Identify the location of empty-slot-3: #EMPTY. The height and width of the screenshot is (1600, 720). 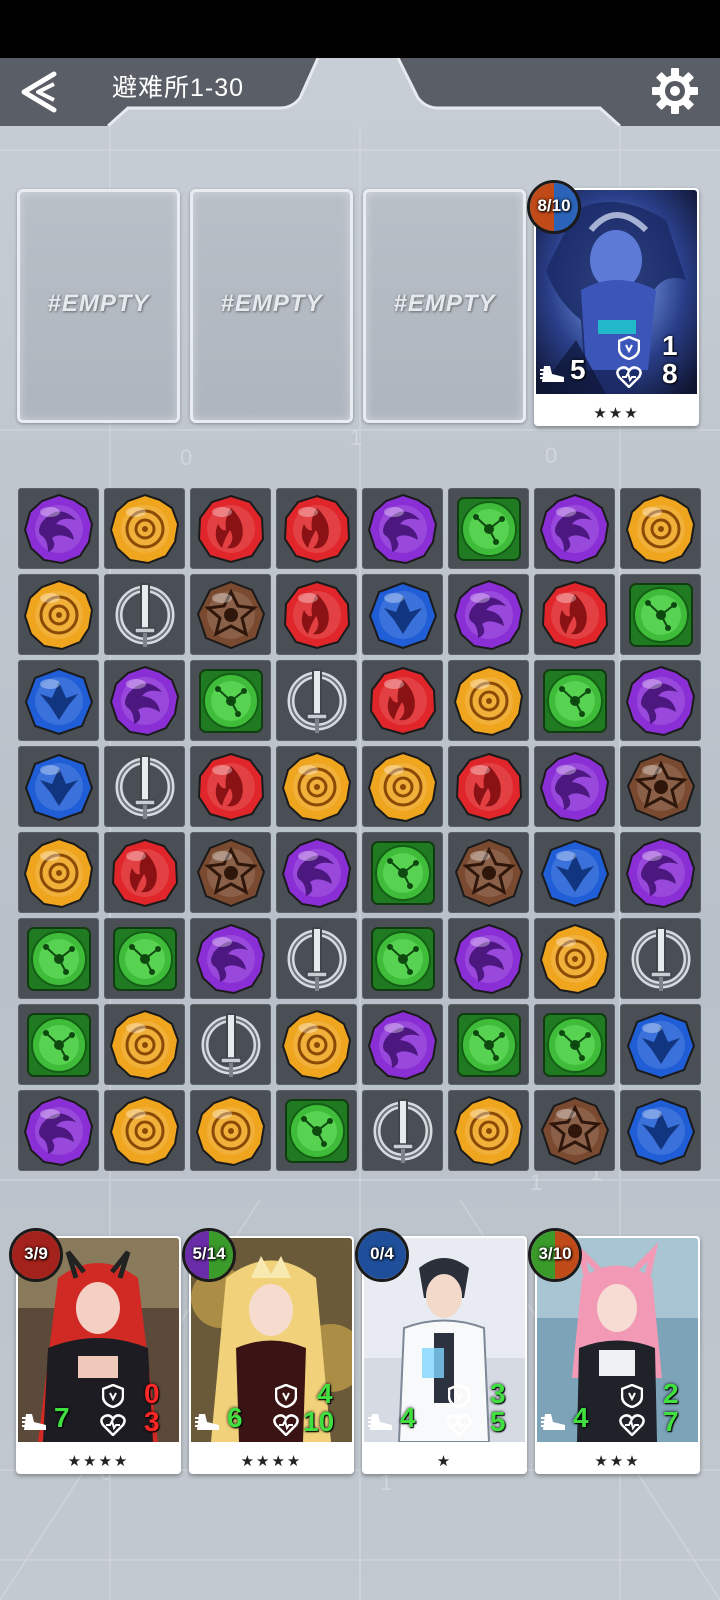
(444, 306).